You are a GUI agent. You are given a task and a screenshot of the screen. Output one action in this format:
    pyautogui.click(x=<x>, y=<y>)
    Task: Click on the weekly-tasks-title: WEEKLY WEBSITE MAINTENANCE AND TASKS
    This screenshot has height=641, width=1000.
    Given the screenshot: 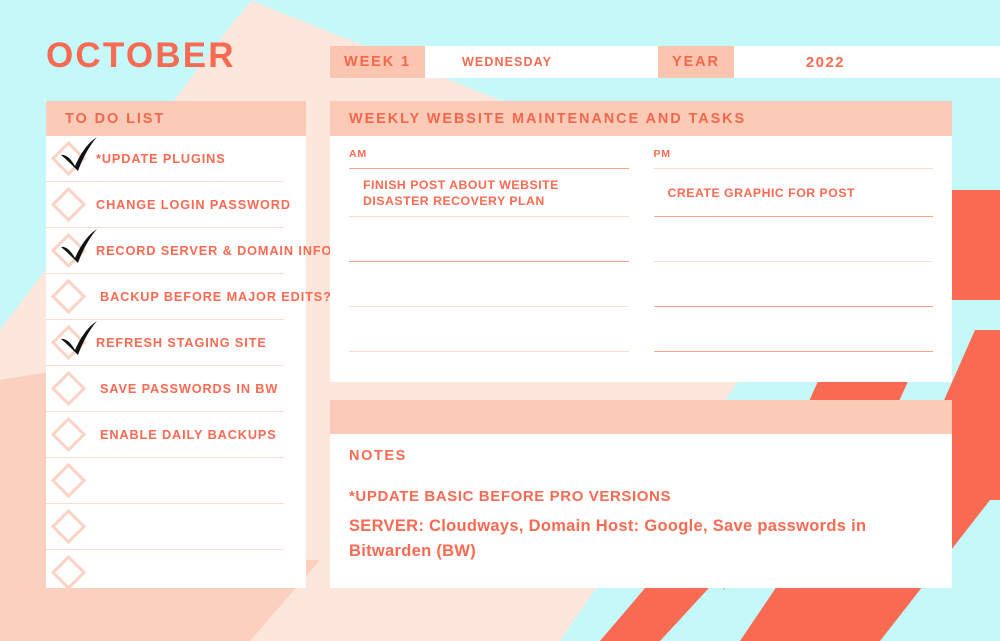 What is the action you would take?
    pyautogui.click(x=641, y=118)
    